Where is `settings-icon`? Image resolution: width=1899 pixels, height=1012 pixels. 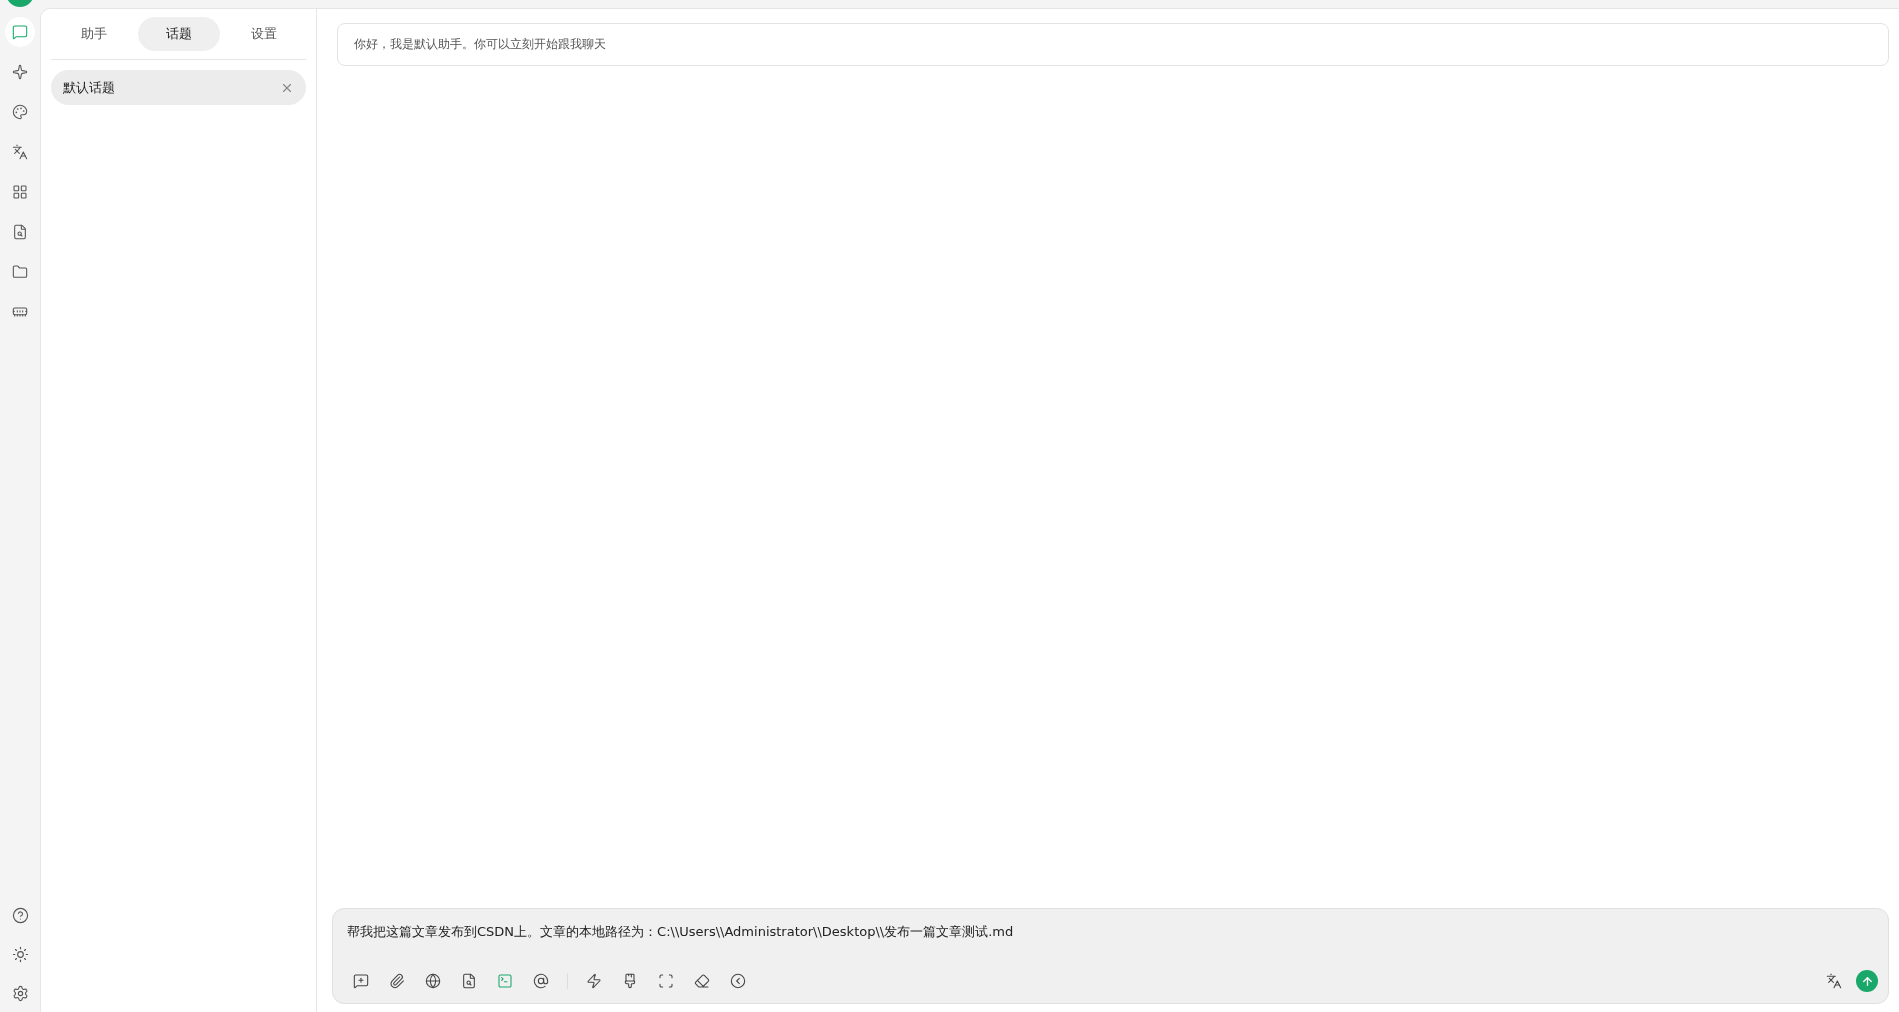 settings-icon is located at coordinates (20, 993).